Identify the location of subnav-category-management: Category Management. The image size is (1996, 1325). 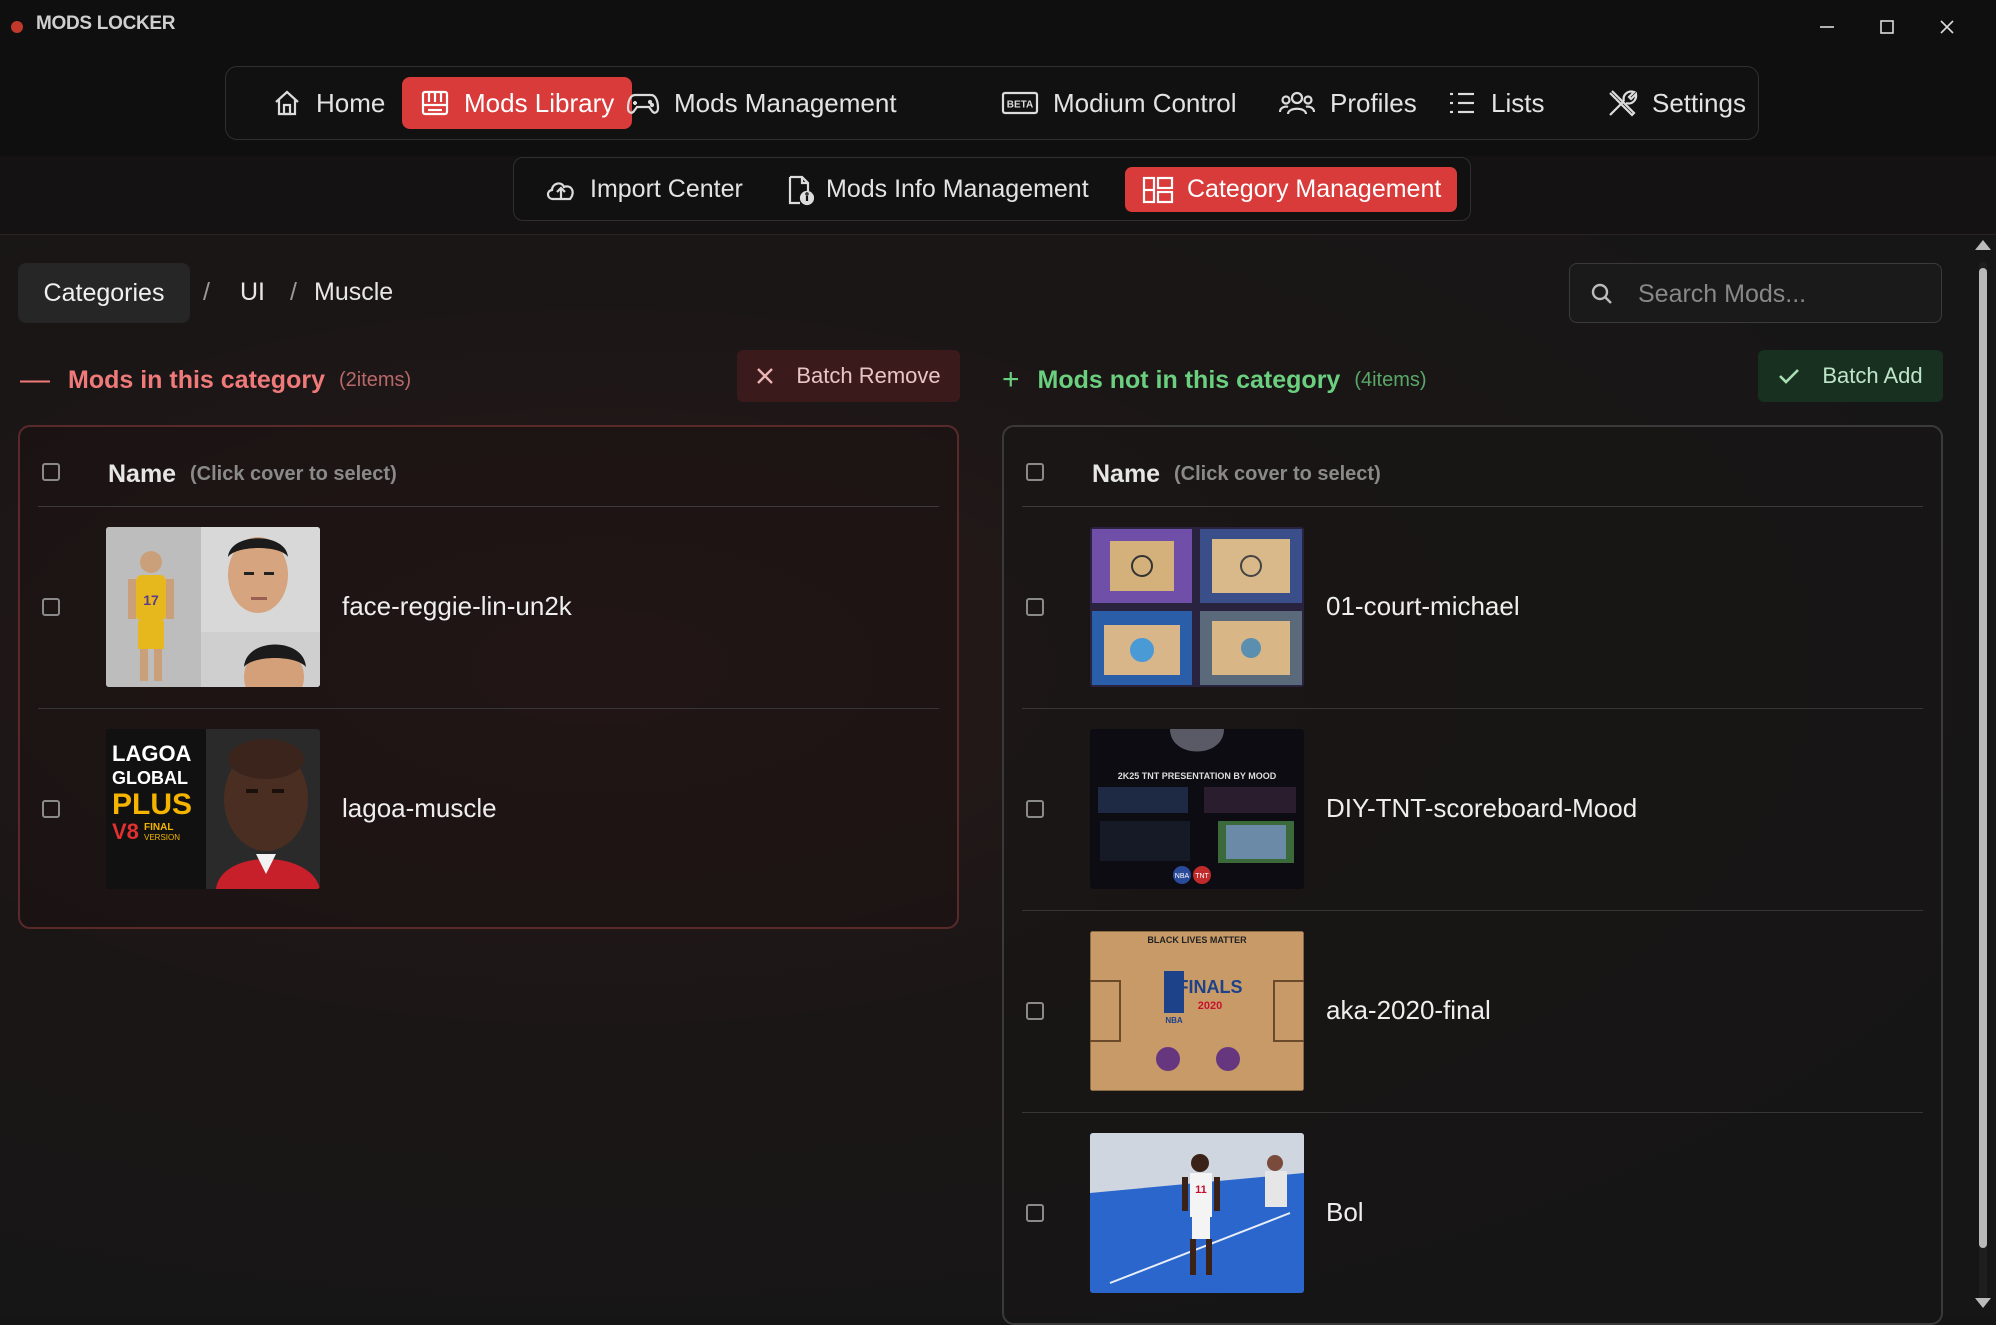
(1291, 189).